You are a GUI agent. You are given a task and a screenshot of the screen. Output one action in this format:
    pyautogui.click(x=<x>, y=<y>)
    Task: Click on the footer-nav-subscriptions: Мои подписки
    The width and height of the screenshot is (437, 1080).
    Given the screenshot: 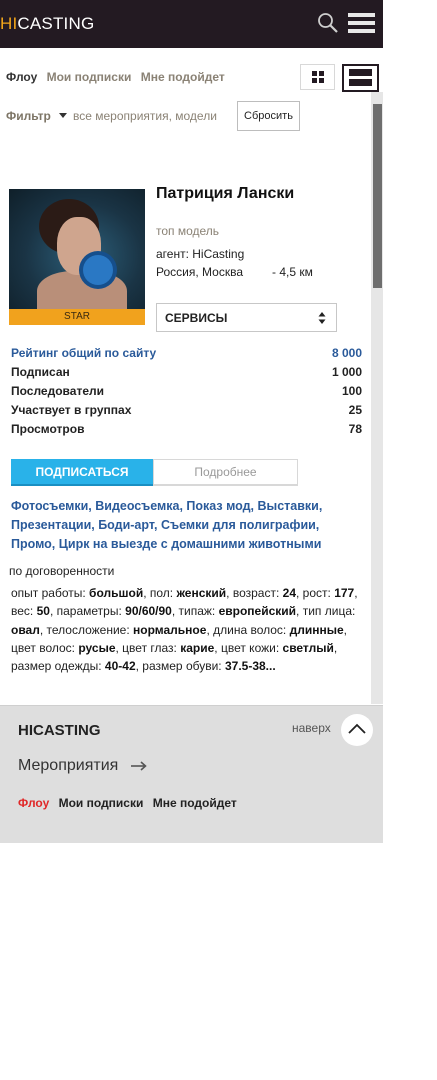 What is the action you would take?
    pyautogui.click(x=101, y=803)
    